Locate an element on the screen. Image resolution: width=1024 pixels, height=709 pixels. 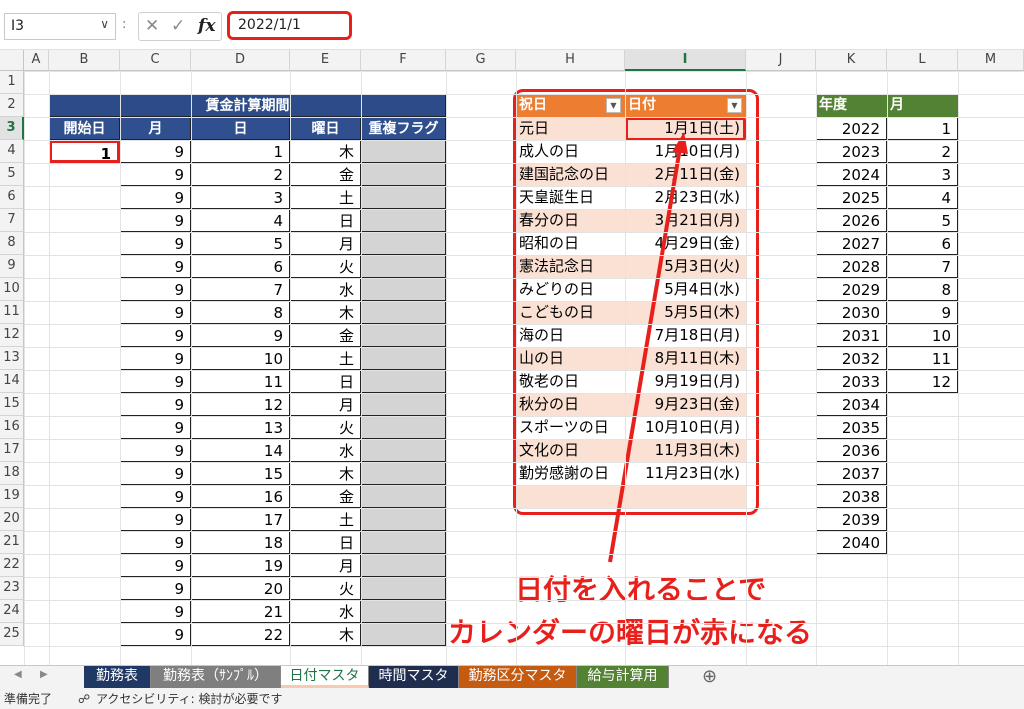
annotation-arrow is located at coordinates (648, 347).